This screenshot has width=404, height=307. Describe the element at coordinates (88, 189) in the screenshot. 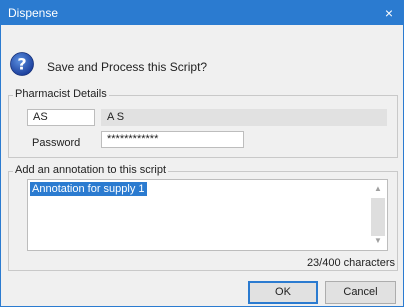

I see `annotation-text: Annotation for supply 1` at that location.